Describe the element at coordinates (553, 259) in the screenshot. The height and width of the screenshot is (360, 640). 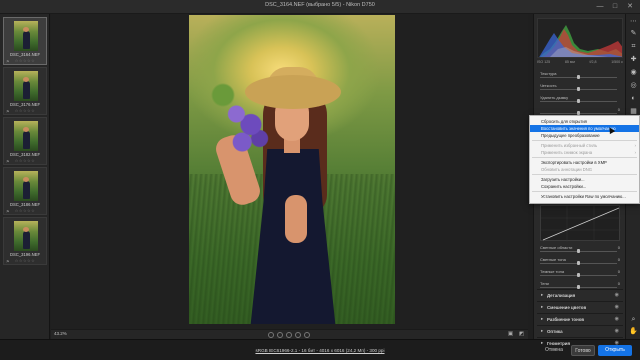
I see `slider-label: Светлые тона` at that location.